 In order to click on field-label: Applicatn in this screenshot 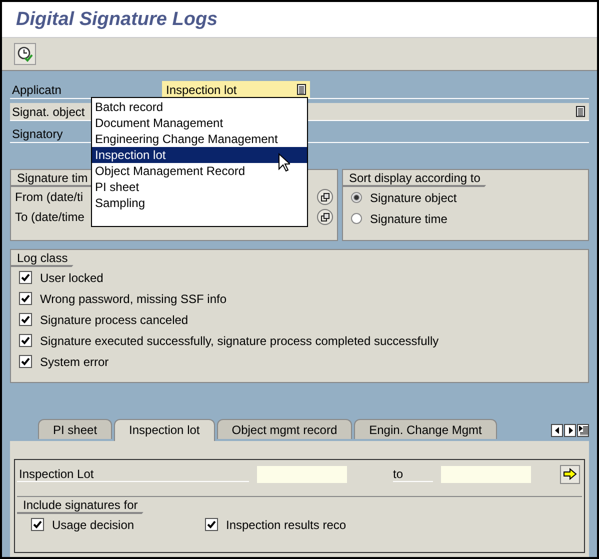, I will do `click(37, 89)`.